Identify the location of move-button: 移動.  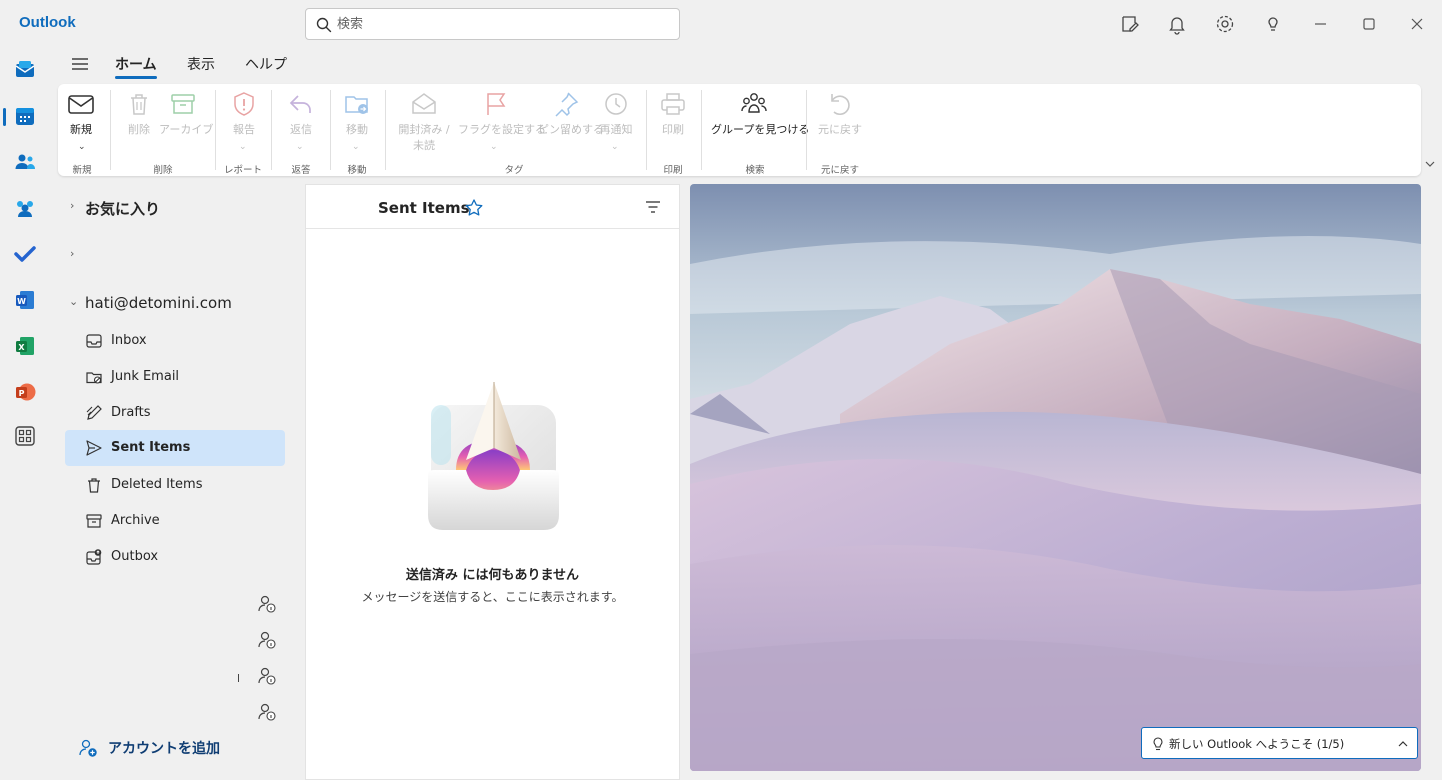
(357, 113).